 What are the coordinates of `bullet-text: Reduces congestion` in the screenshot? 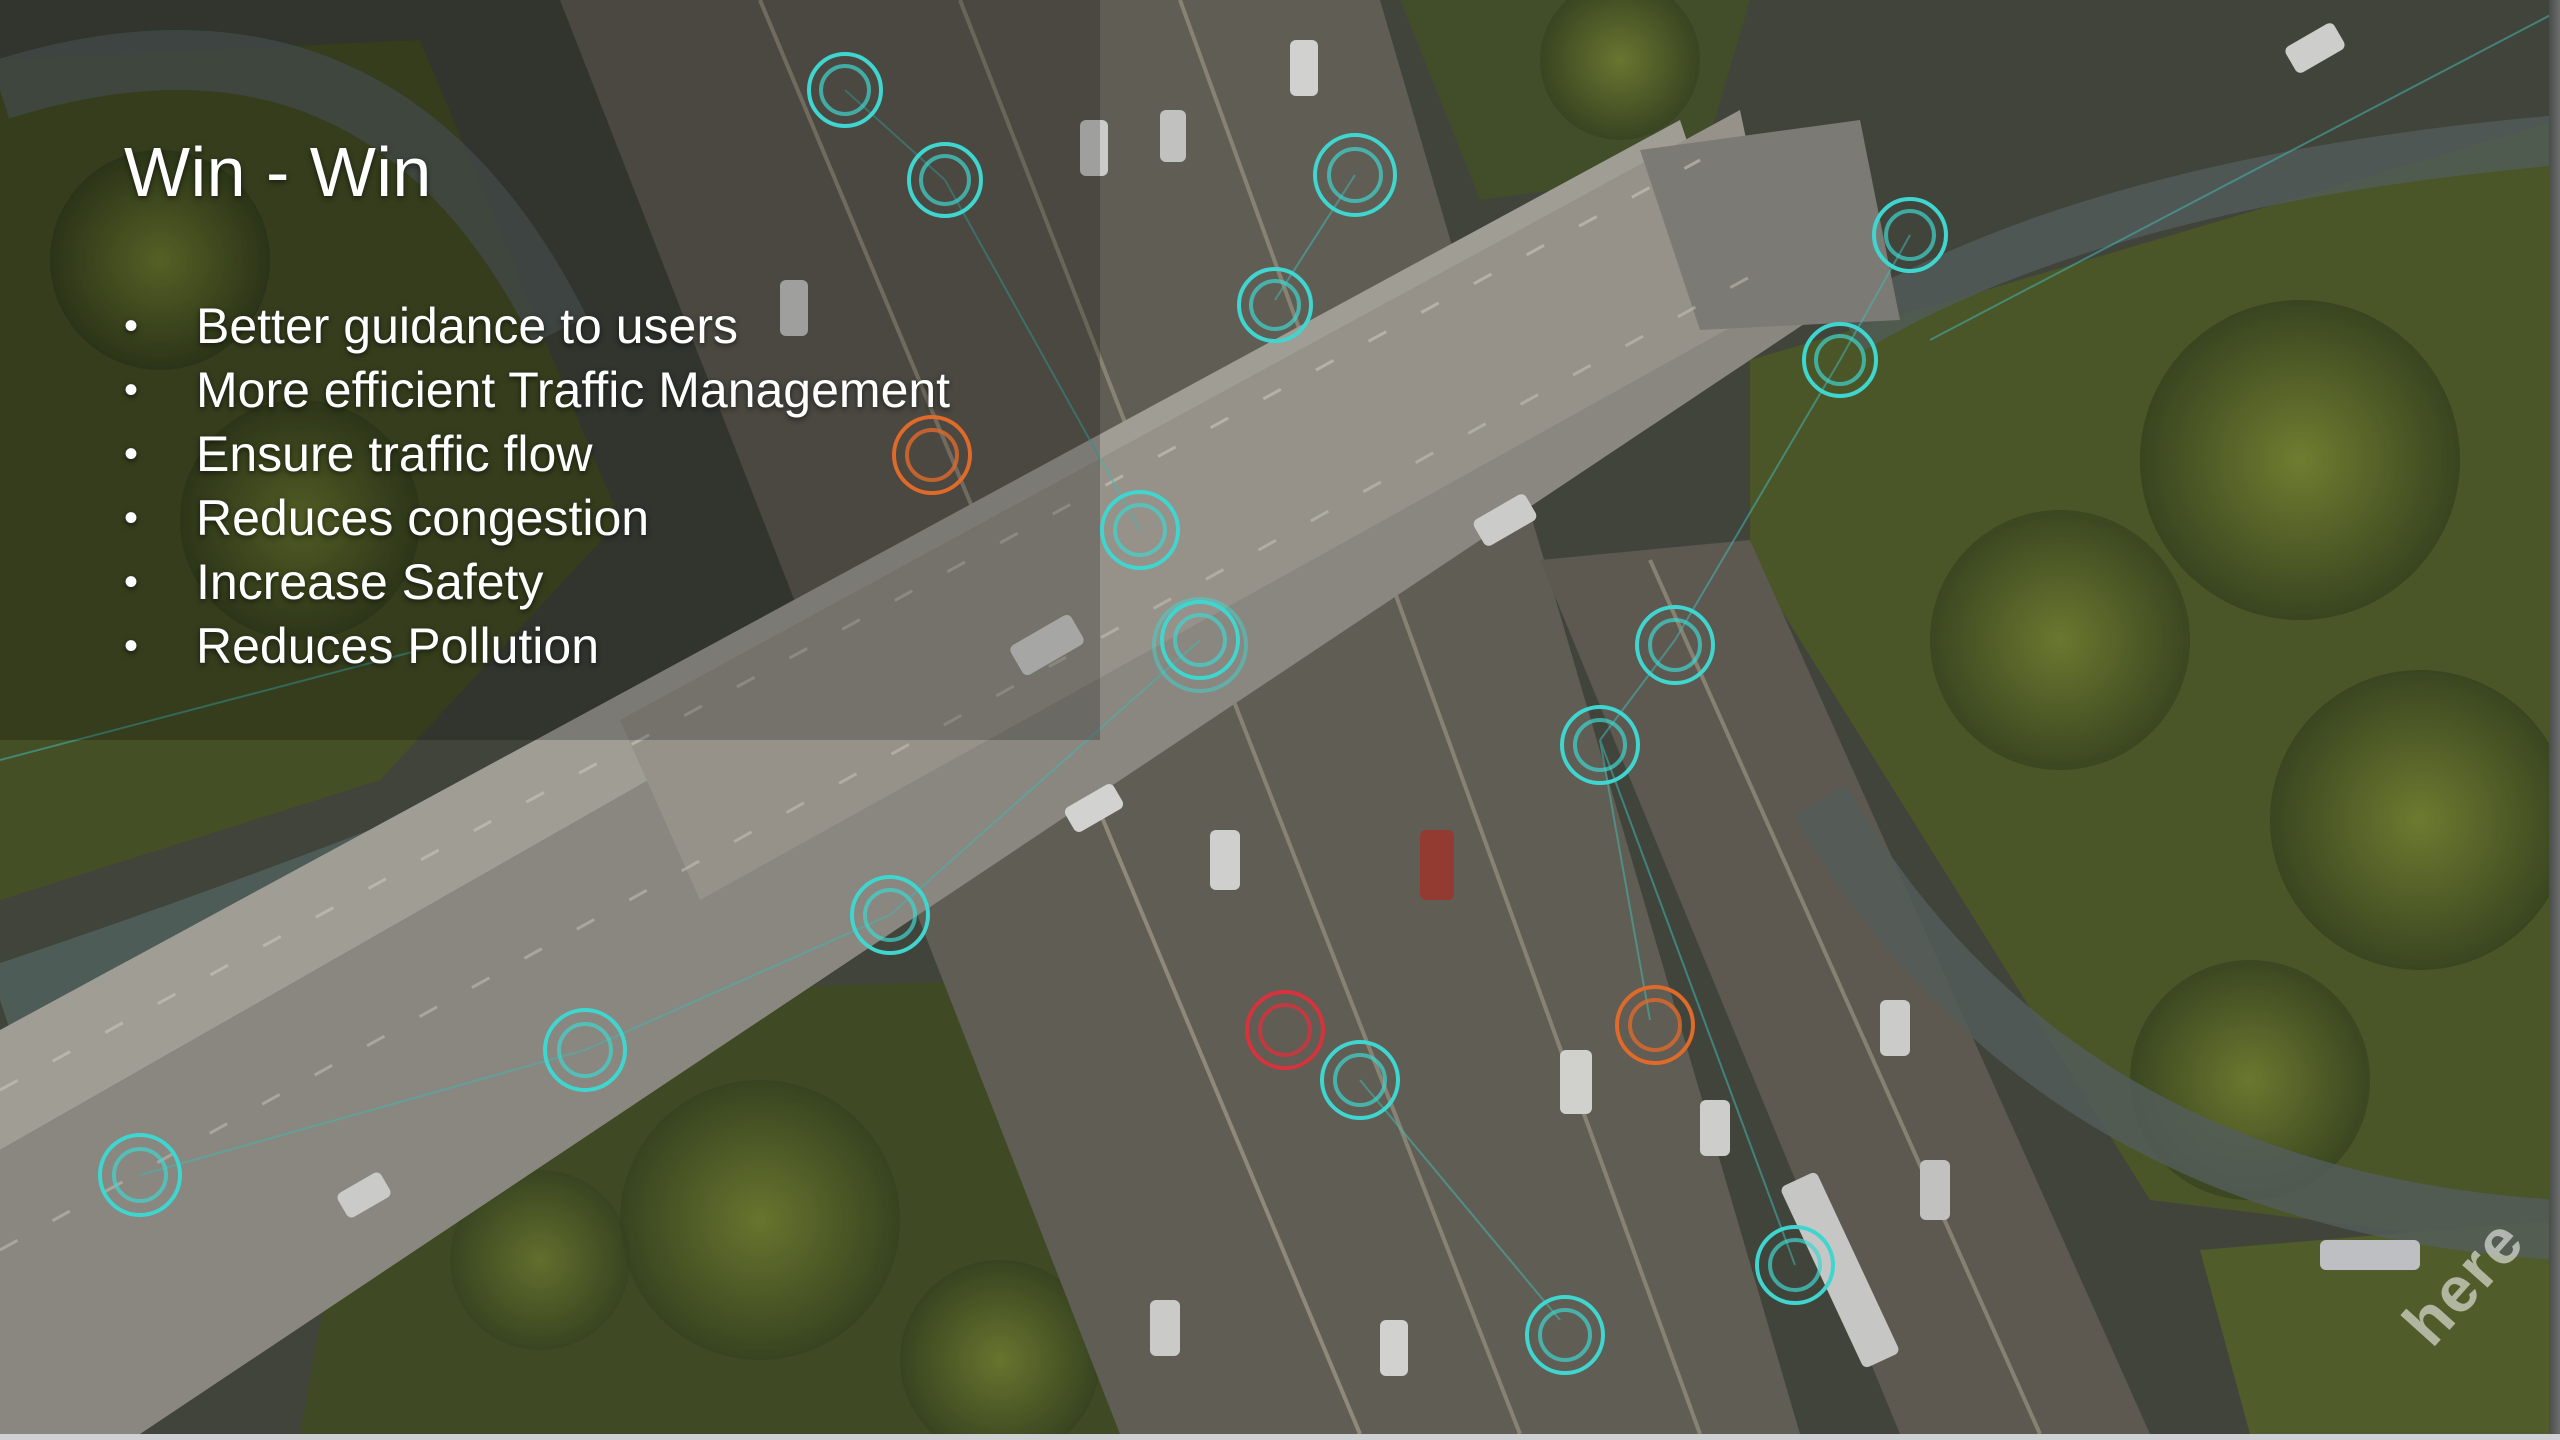 It's located at (423, 518).